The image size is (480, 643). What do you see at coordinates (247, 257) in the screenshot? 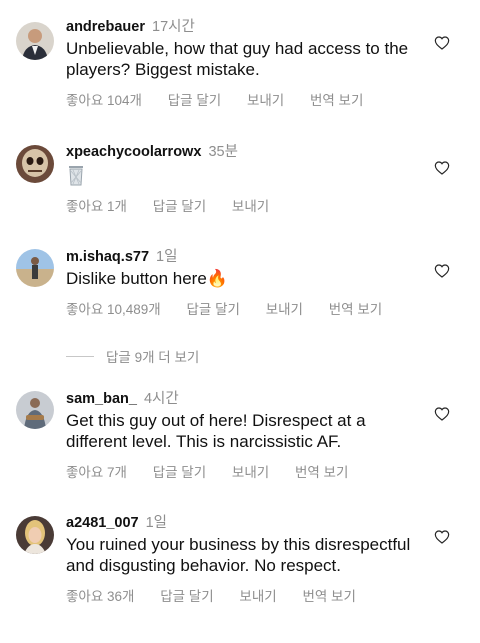
I see `comment-meta: m.ishaq.s77 1일` at bounding box center [247, 257].